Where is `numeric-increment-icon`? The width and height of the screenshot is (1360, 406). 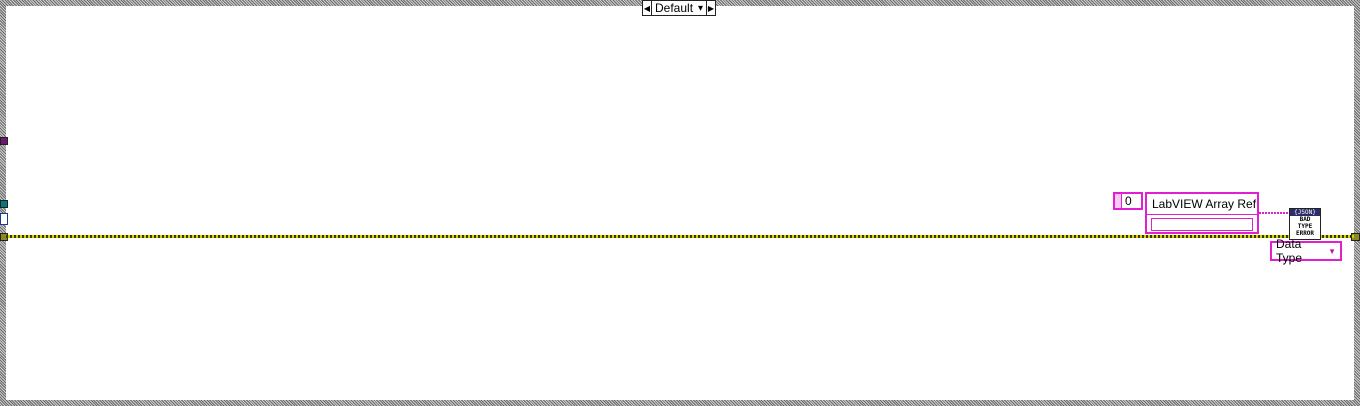
numeric-increment-icon is located at coordinates (1118, 201).